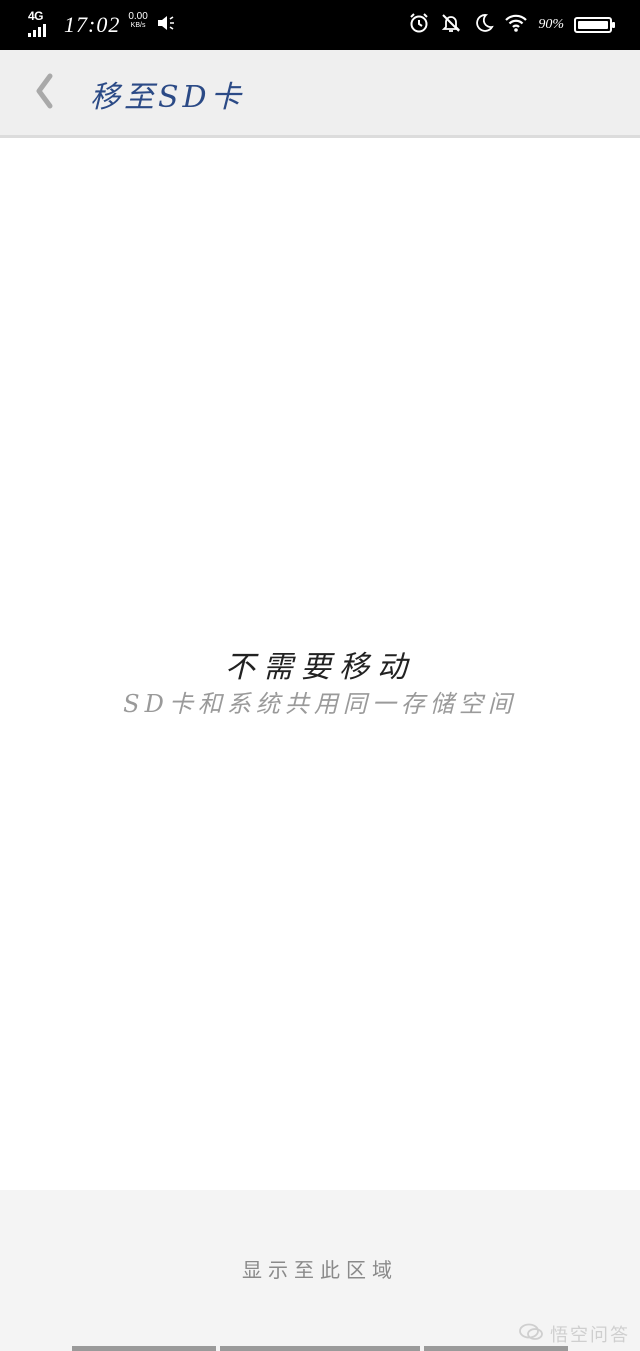 The image size is (640, 1351). Describe the element at coordinates (320, 704) in the screenshot. I see `shared-storage-description: SD卡和系统共用同一存储空间` at that location.